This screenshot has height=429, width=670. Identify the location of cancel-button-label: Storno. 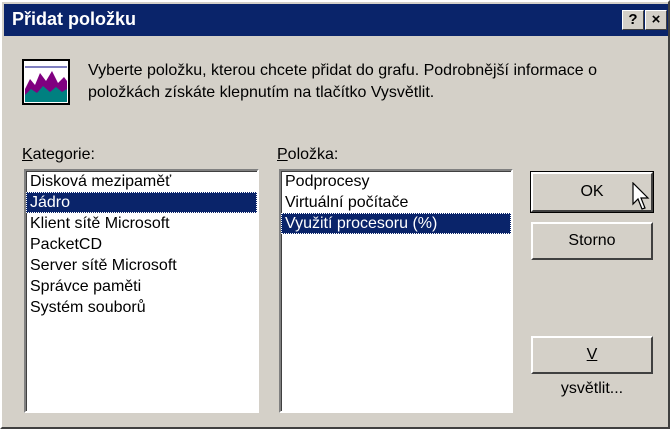
(592, 240).